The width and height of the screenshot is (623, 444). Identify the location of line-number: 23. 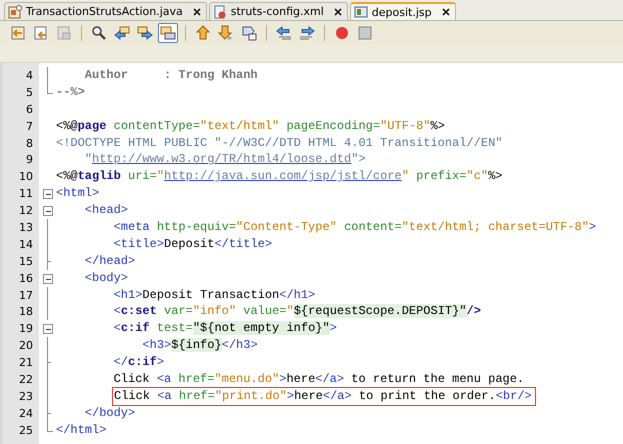
(26, 396).